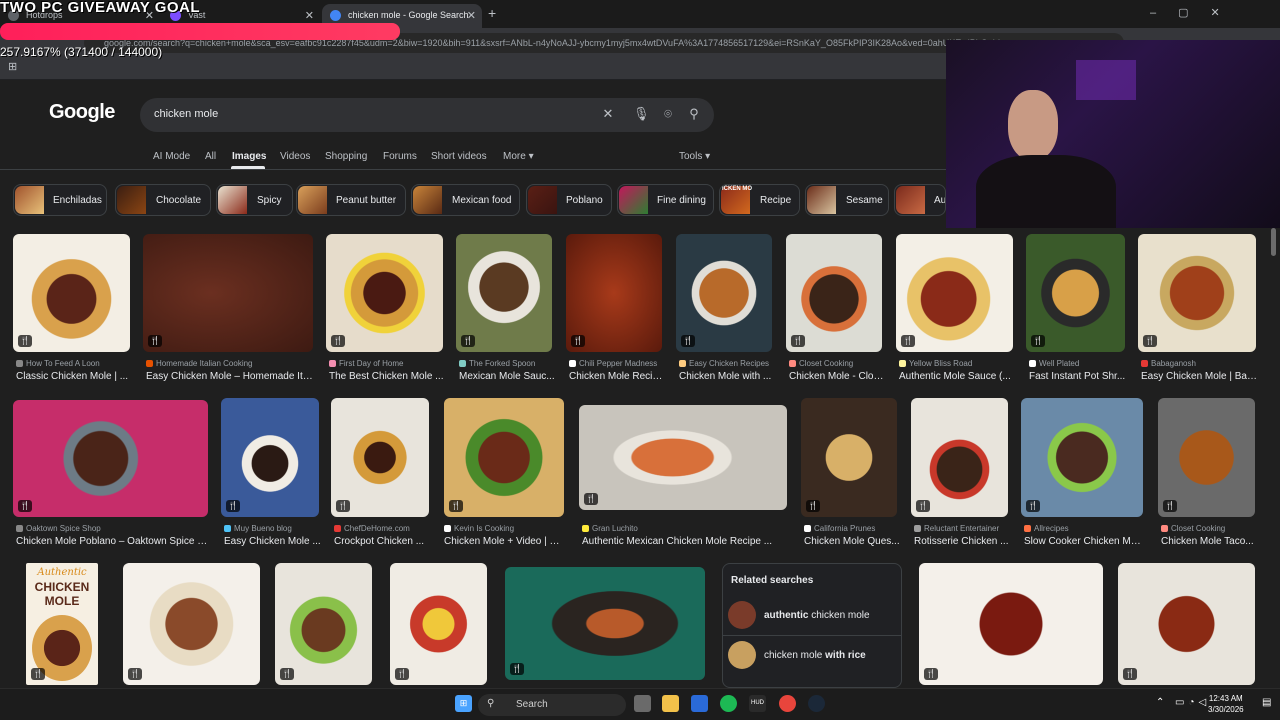 The image size is (1280, 720). Describe the element at coordinates (694, 114) in the screenshot. I see `search-icon: ⚲` at that location.